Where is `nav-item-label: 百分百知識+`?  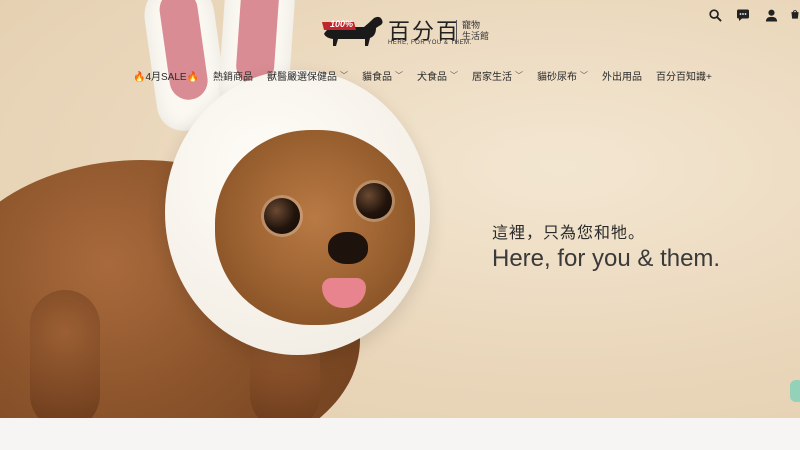 nav-item-label: 百分百知識+ is located at coordinates (684, 77).